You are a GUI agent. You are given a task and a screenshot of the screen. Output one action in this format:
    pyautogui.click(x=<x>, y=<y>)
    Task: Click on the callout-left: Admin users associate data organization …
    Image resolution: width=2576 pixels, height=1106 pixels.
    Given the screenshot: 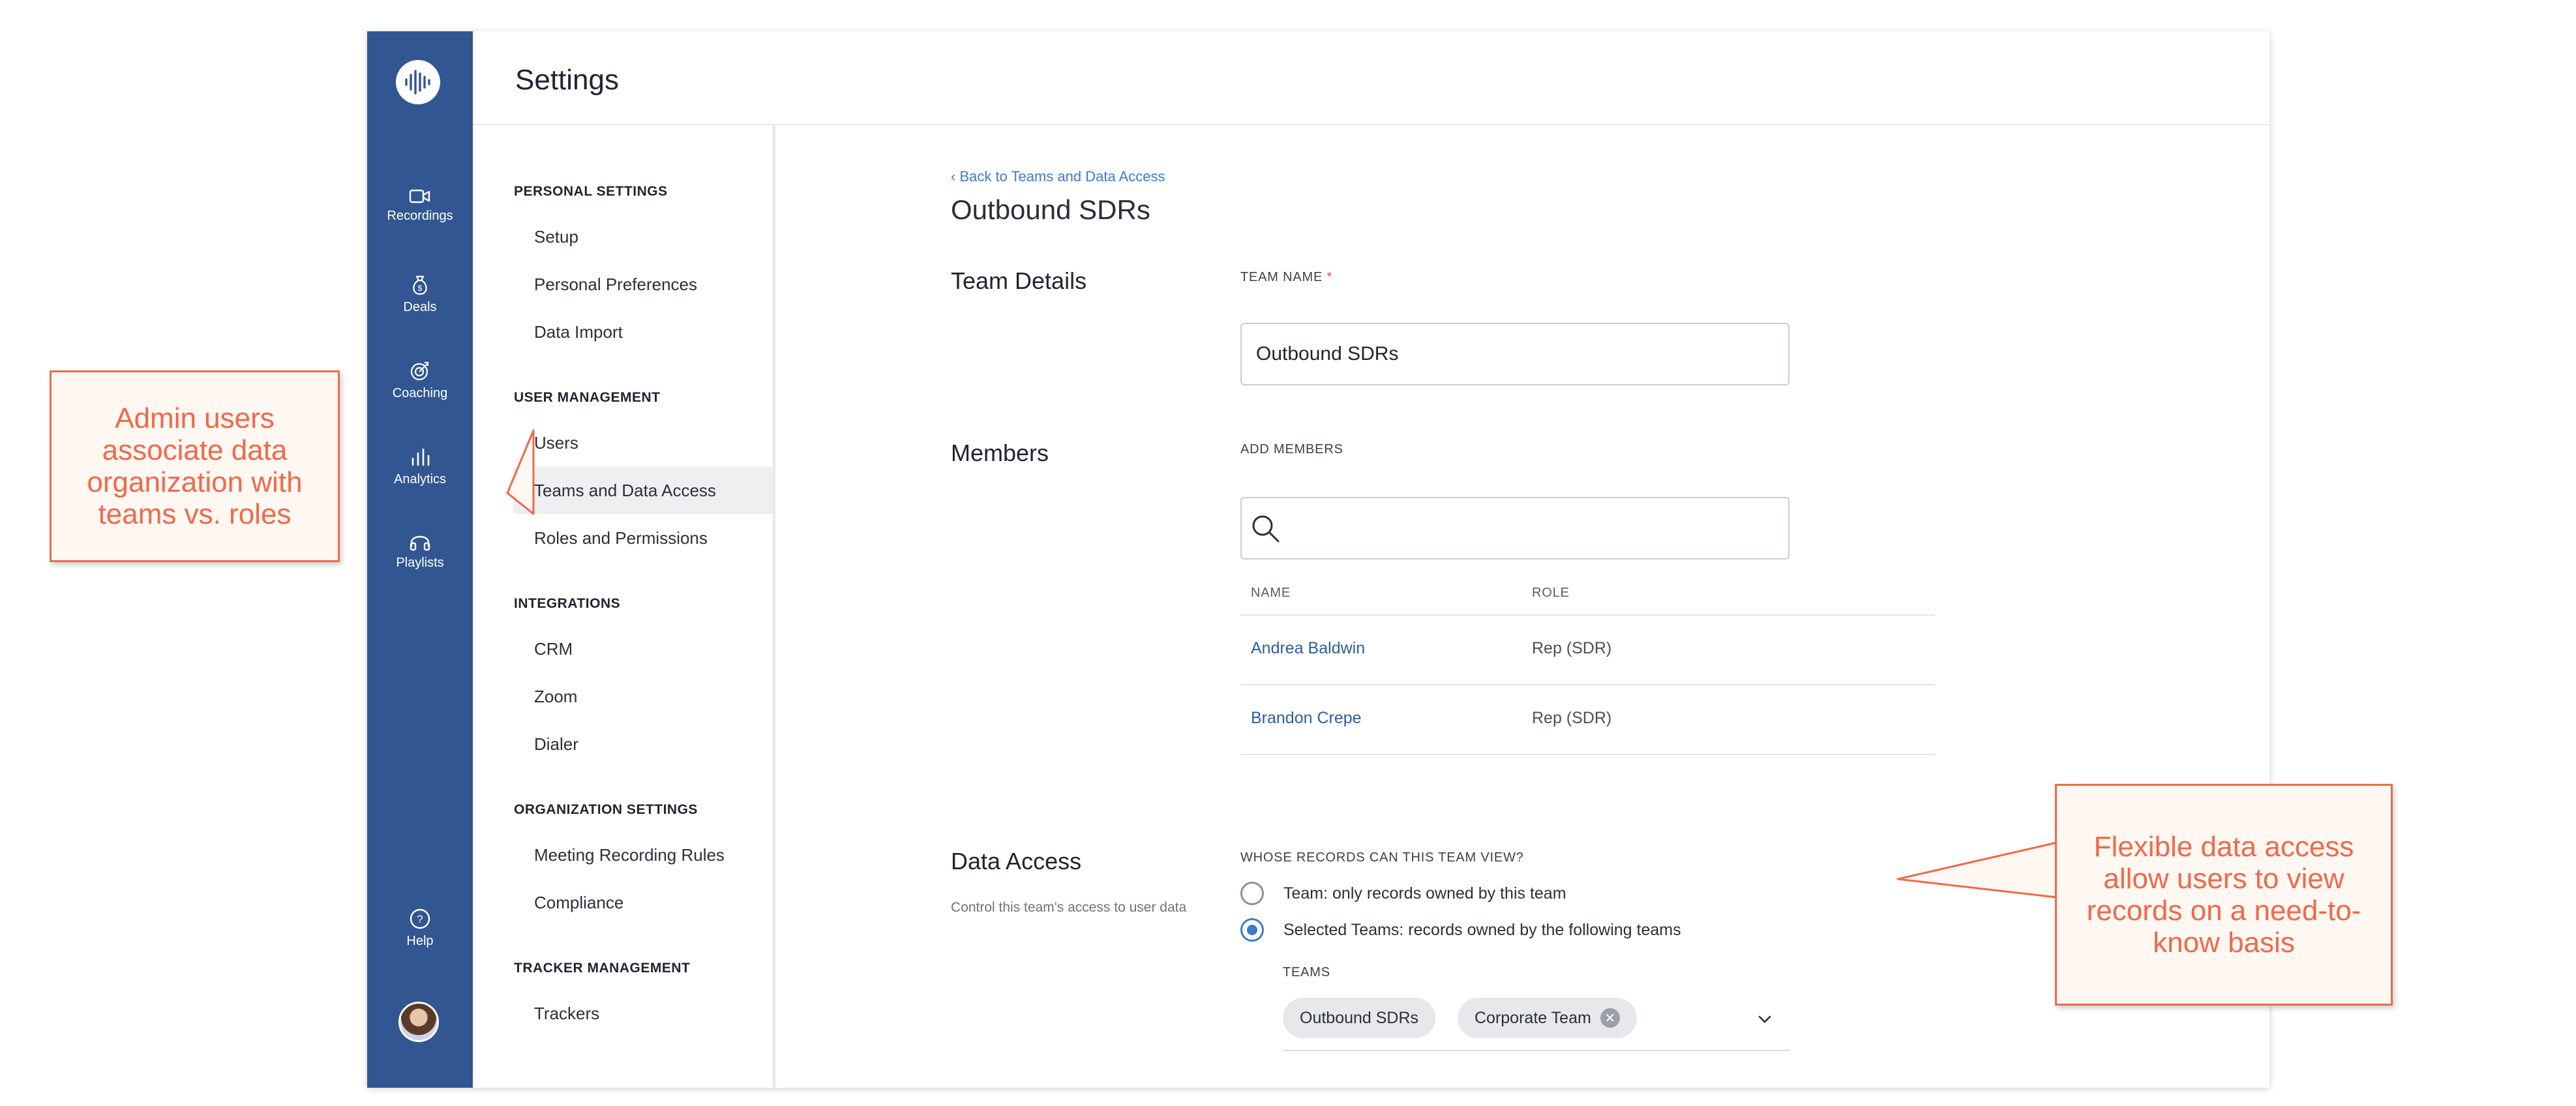 What is the action you would take?
    pyautogui.click(x=195, y=466)
    